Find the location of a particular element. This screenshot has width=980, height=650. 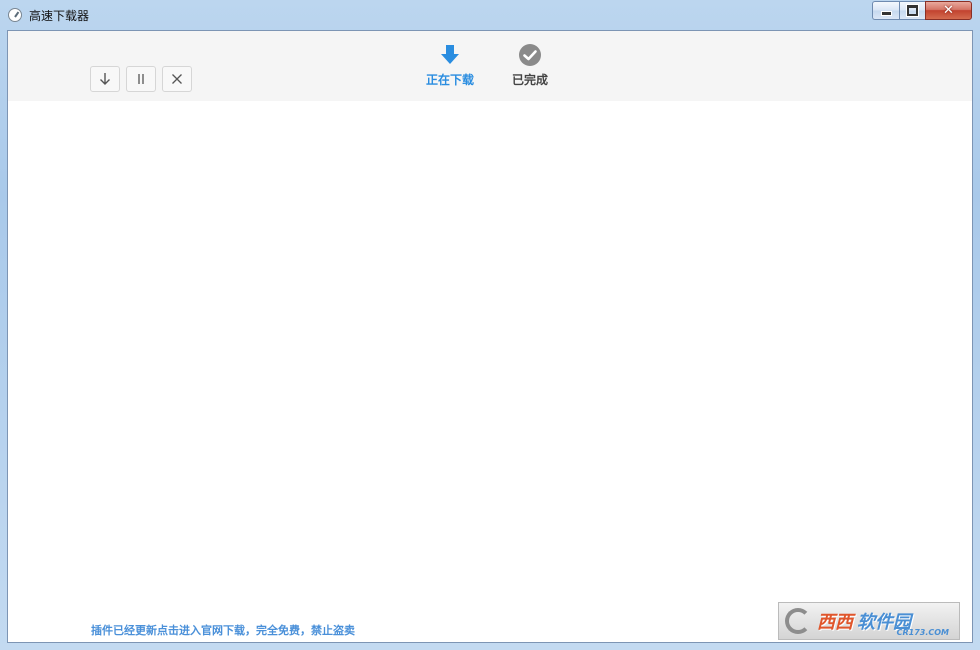

speedometer-icon is located at coordinates (15, 15).